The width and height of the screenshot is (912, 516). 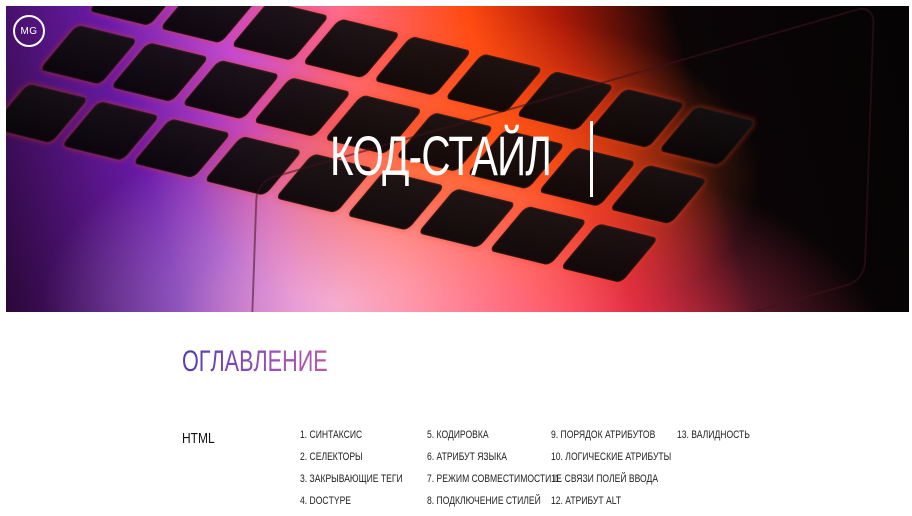 What do you see at coordinates (305, 361) in the screenshot?
I see `toc-title-letter: И` at bounding box center [305, 361].